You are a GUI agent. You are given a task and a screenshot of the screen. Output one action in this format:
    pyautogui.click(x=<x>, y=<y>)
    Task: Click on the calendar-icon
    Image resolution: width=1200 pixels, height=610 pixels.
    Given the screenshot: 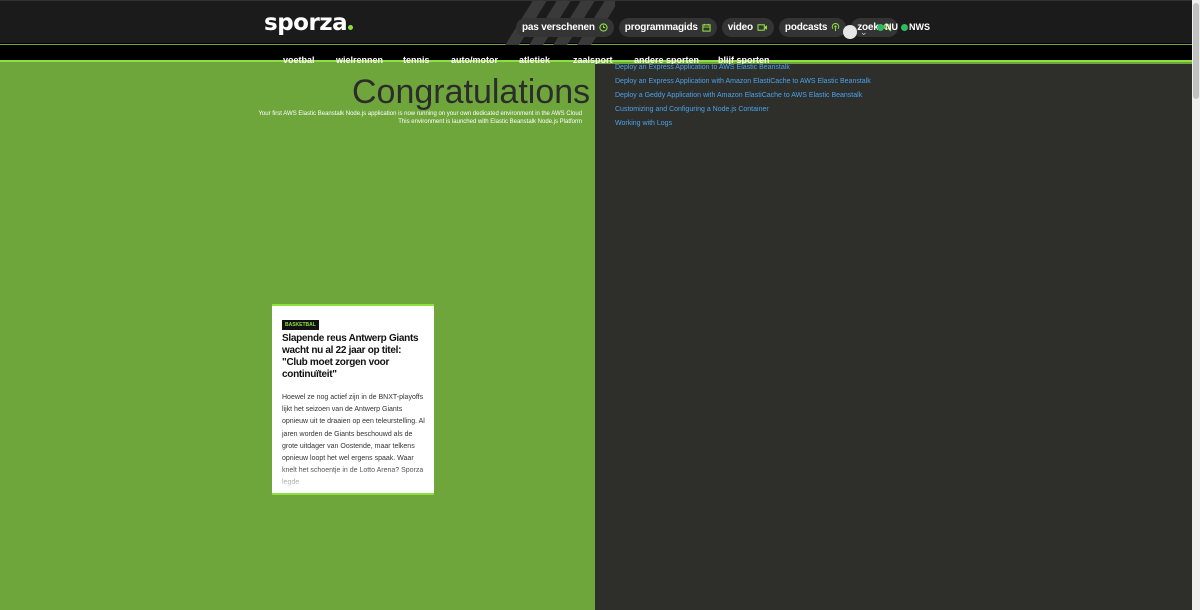 What is the action you would take?
    pyautogui.click(x=706, y=27)
    